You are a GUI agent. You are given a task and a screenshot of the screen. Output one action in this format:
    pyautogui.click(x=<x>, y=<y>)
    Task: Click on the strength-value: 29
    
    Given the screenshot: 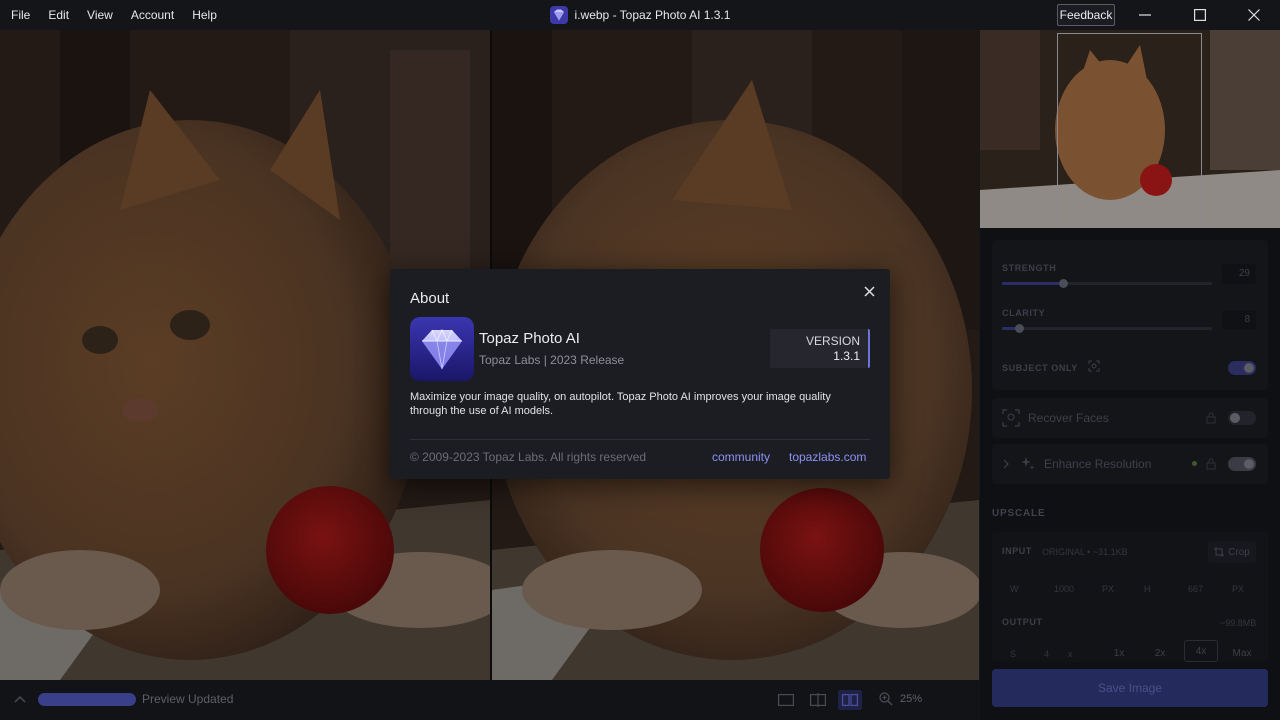 What is the action you would take?
    pyautogui.click(x=1239, y=274)
    